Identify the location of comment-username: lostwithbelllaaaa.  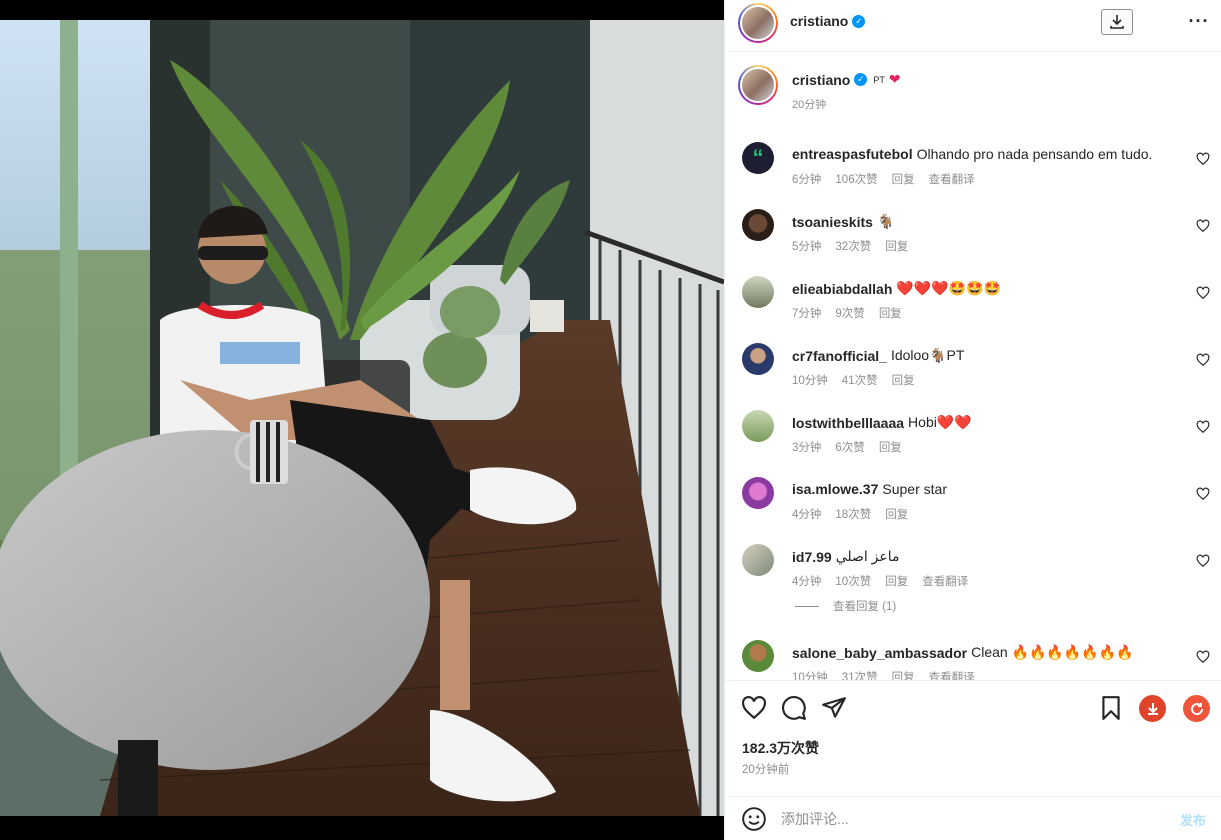
(848, 423).